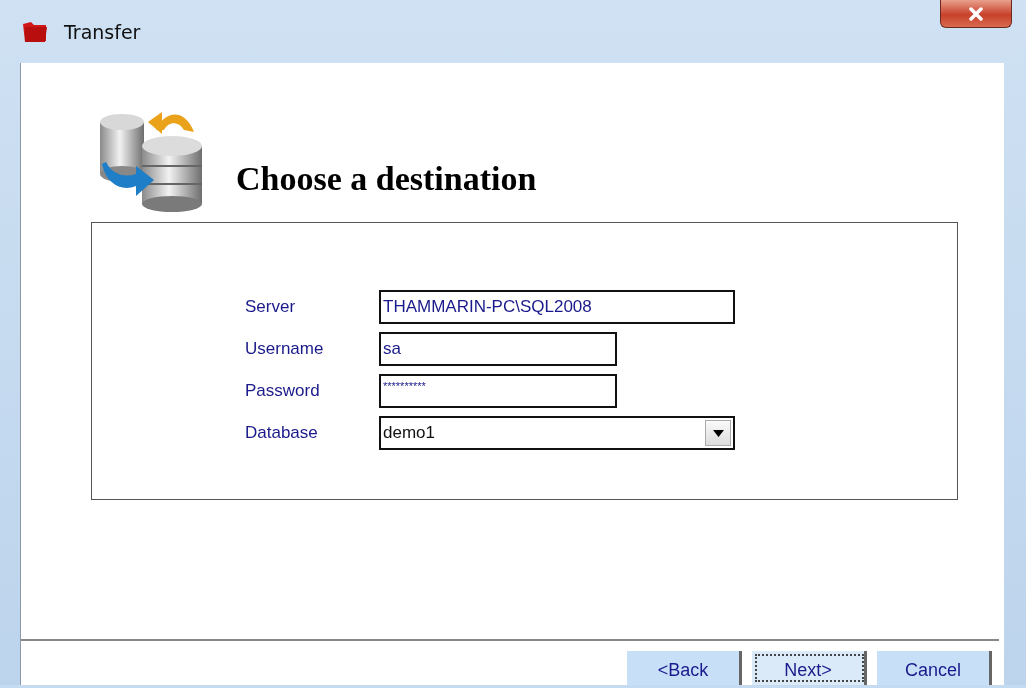  I want to click on dropdown-field: demo1, so click(557, 433).